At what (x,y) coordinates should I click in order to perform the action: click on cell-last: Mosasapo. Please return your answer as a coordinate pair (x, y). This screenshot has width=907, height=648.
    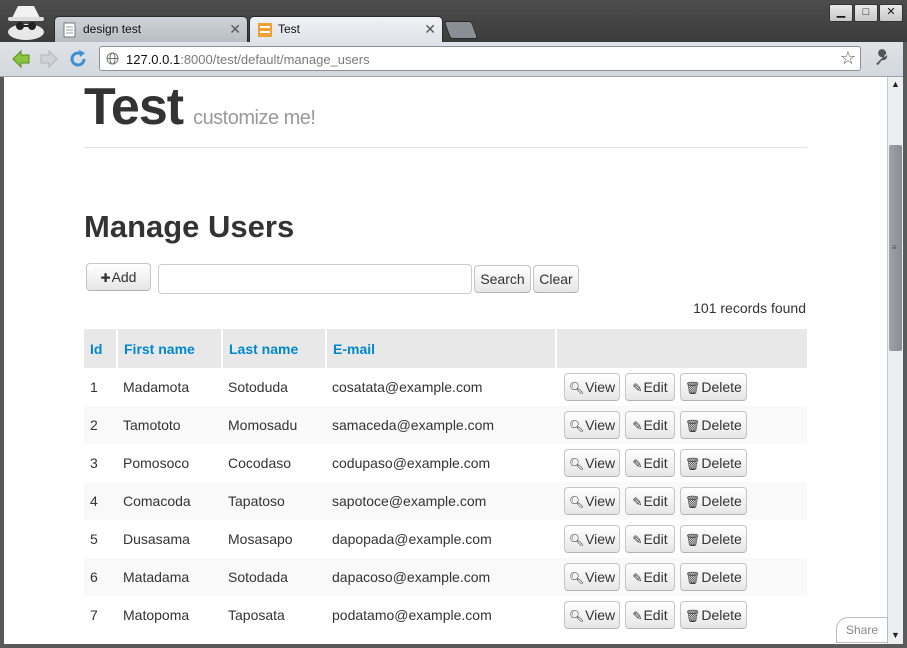
    Looking at the image, I should click on (260, 539).